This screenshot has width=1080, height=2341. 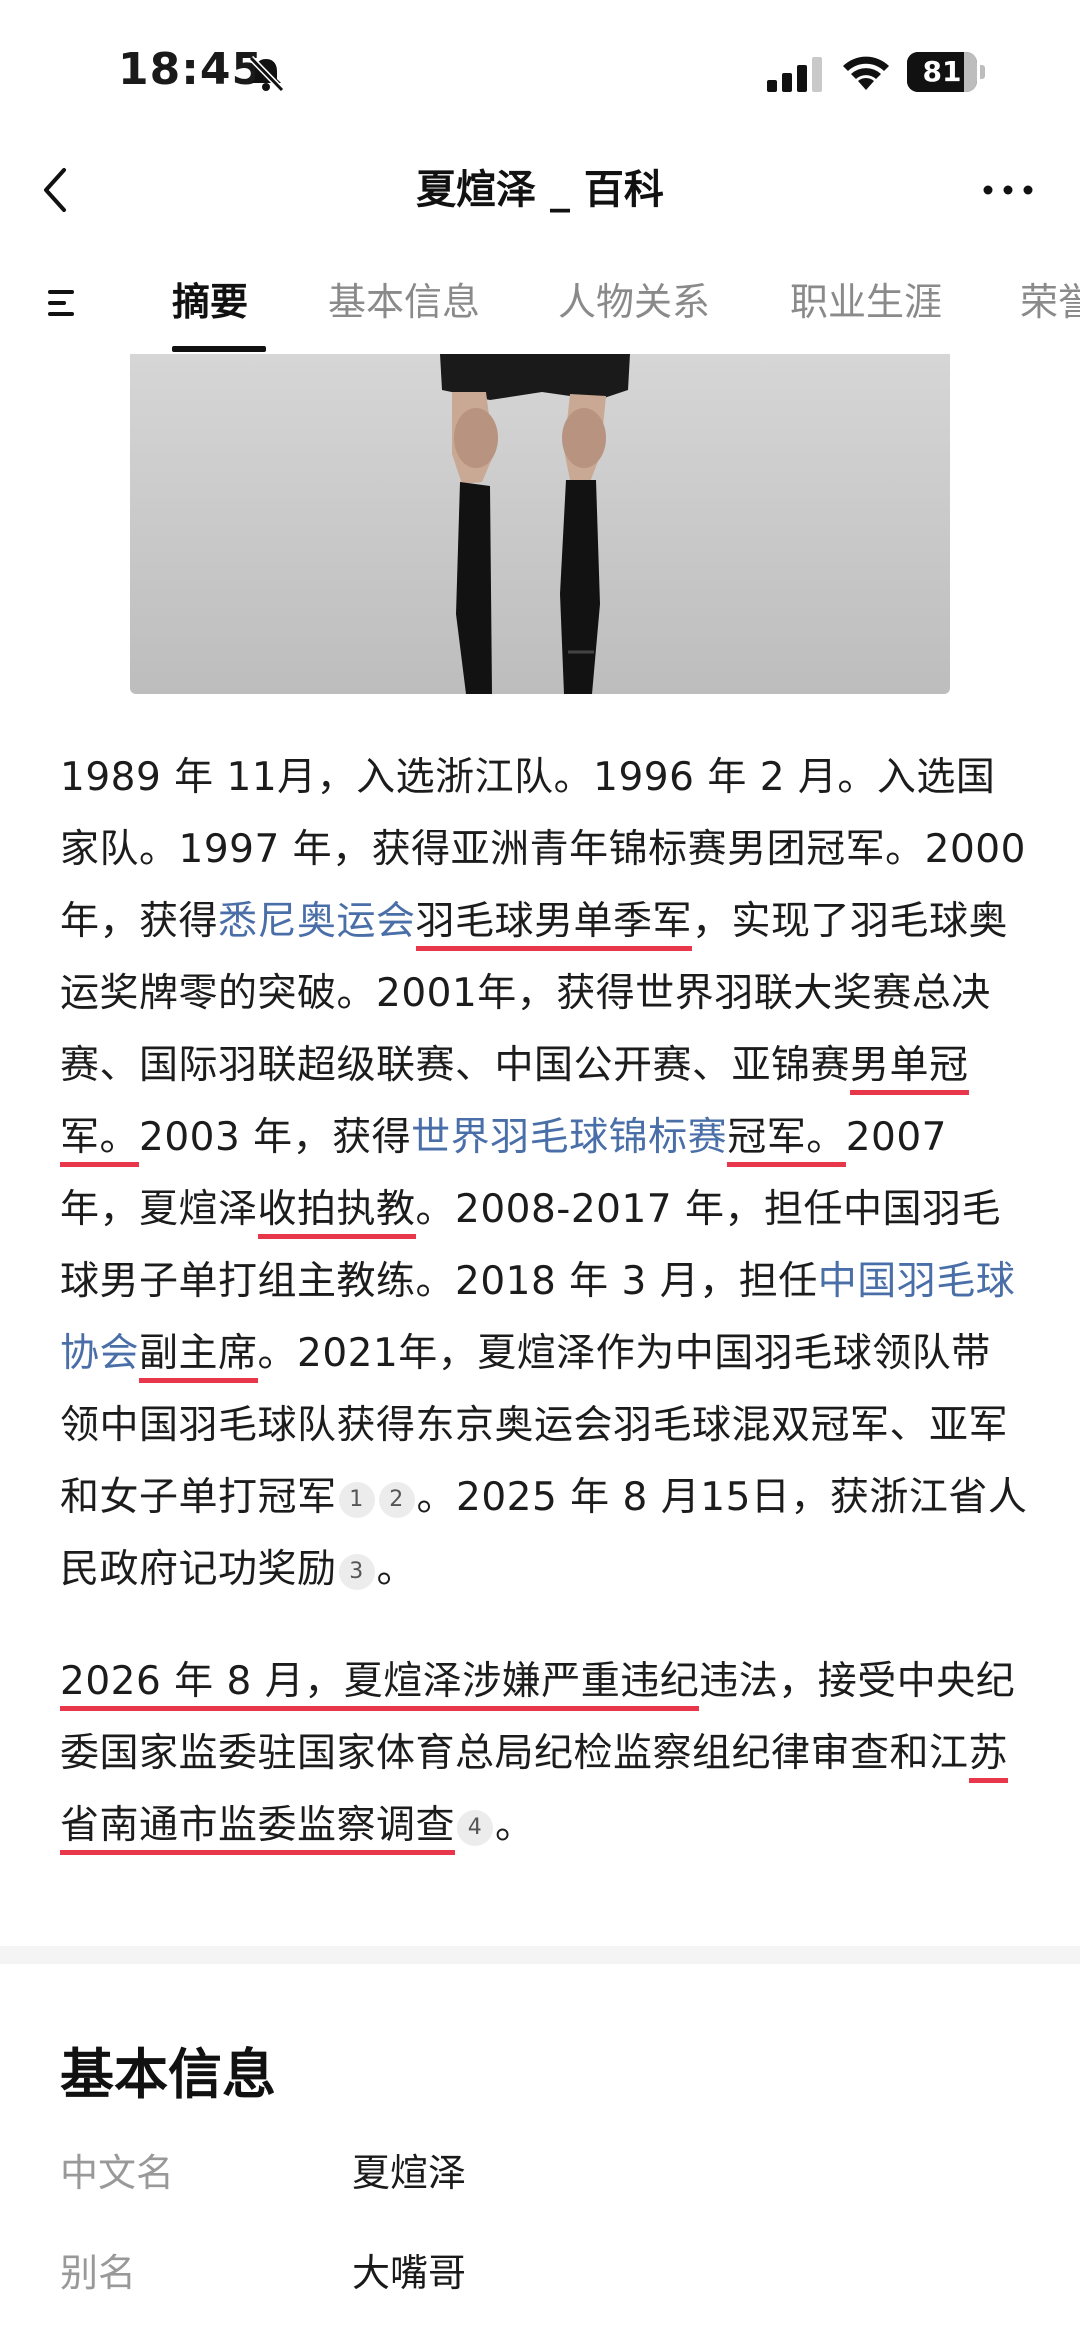 What do you see at coordinates (356, 1499) in the screenshot?
I see `citation-1: 1` at bounding box center [356, 1499].